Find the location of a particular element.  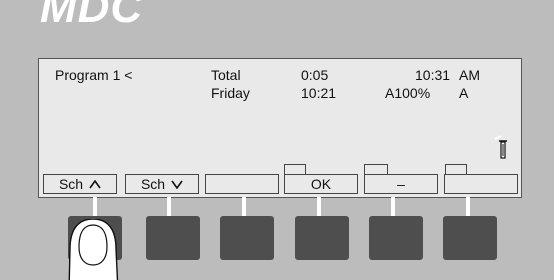

caret-up-icon is located at coordinates (95, 183).